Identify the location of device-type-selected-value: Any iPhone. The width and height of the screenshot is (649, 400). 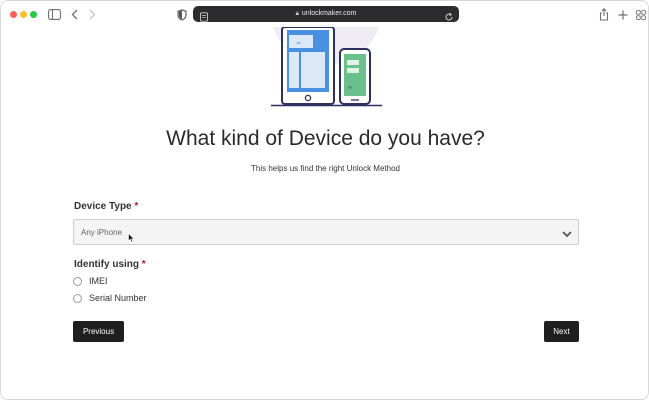
(101, 232).